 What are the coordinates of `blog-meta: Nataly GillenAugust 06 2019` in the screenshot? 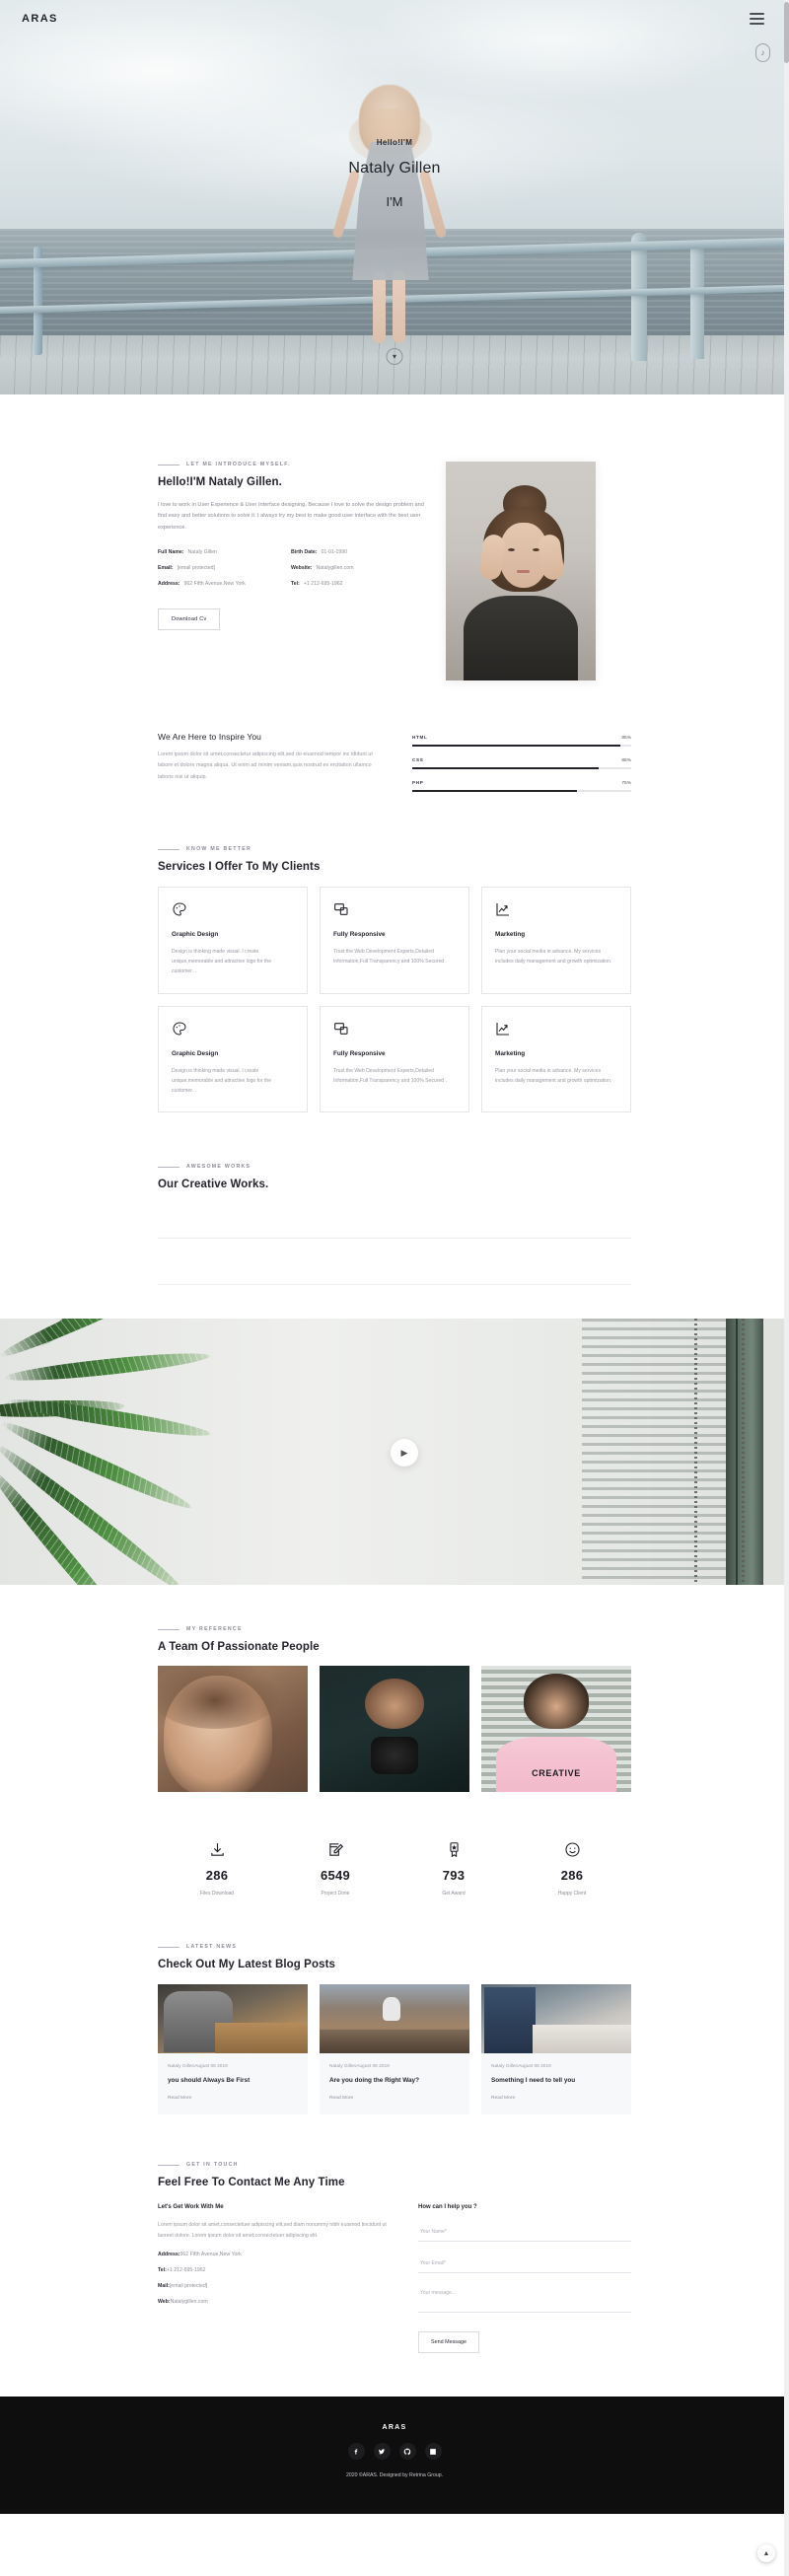 It's located at (198, 2067).